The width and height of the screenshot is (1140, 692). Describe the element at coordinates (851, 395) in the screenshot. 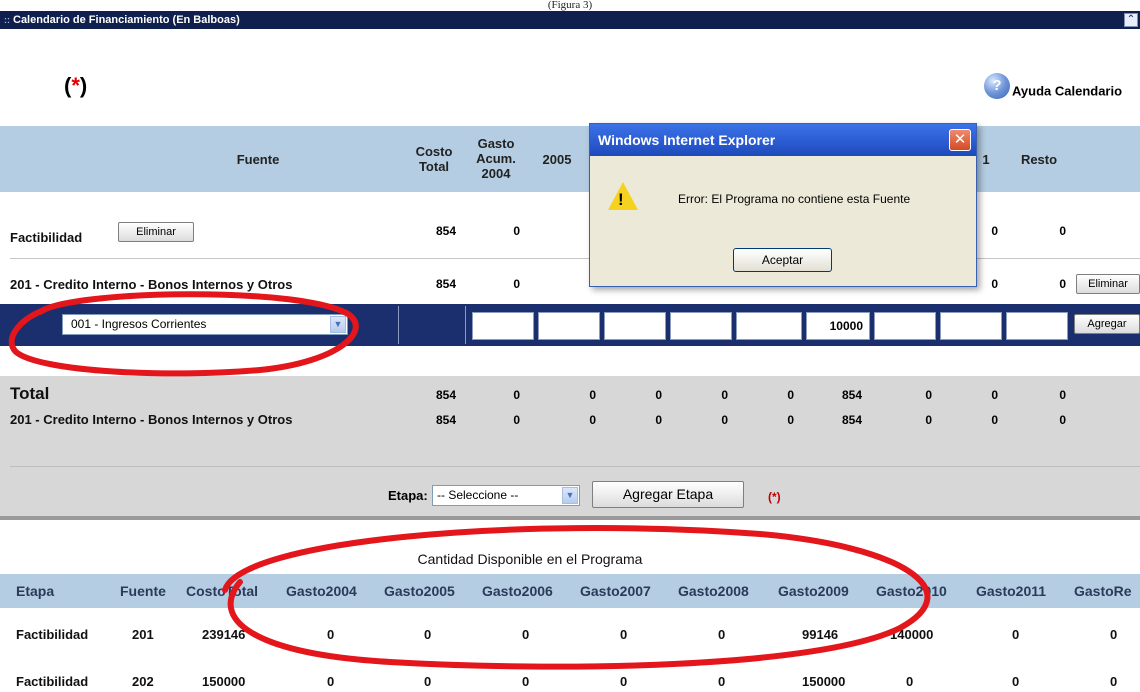

I see `total-gasto-2009: 854` at that location.